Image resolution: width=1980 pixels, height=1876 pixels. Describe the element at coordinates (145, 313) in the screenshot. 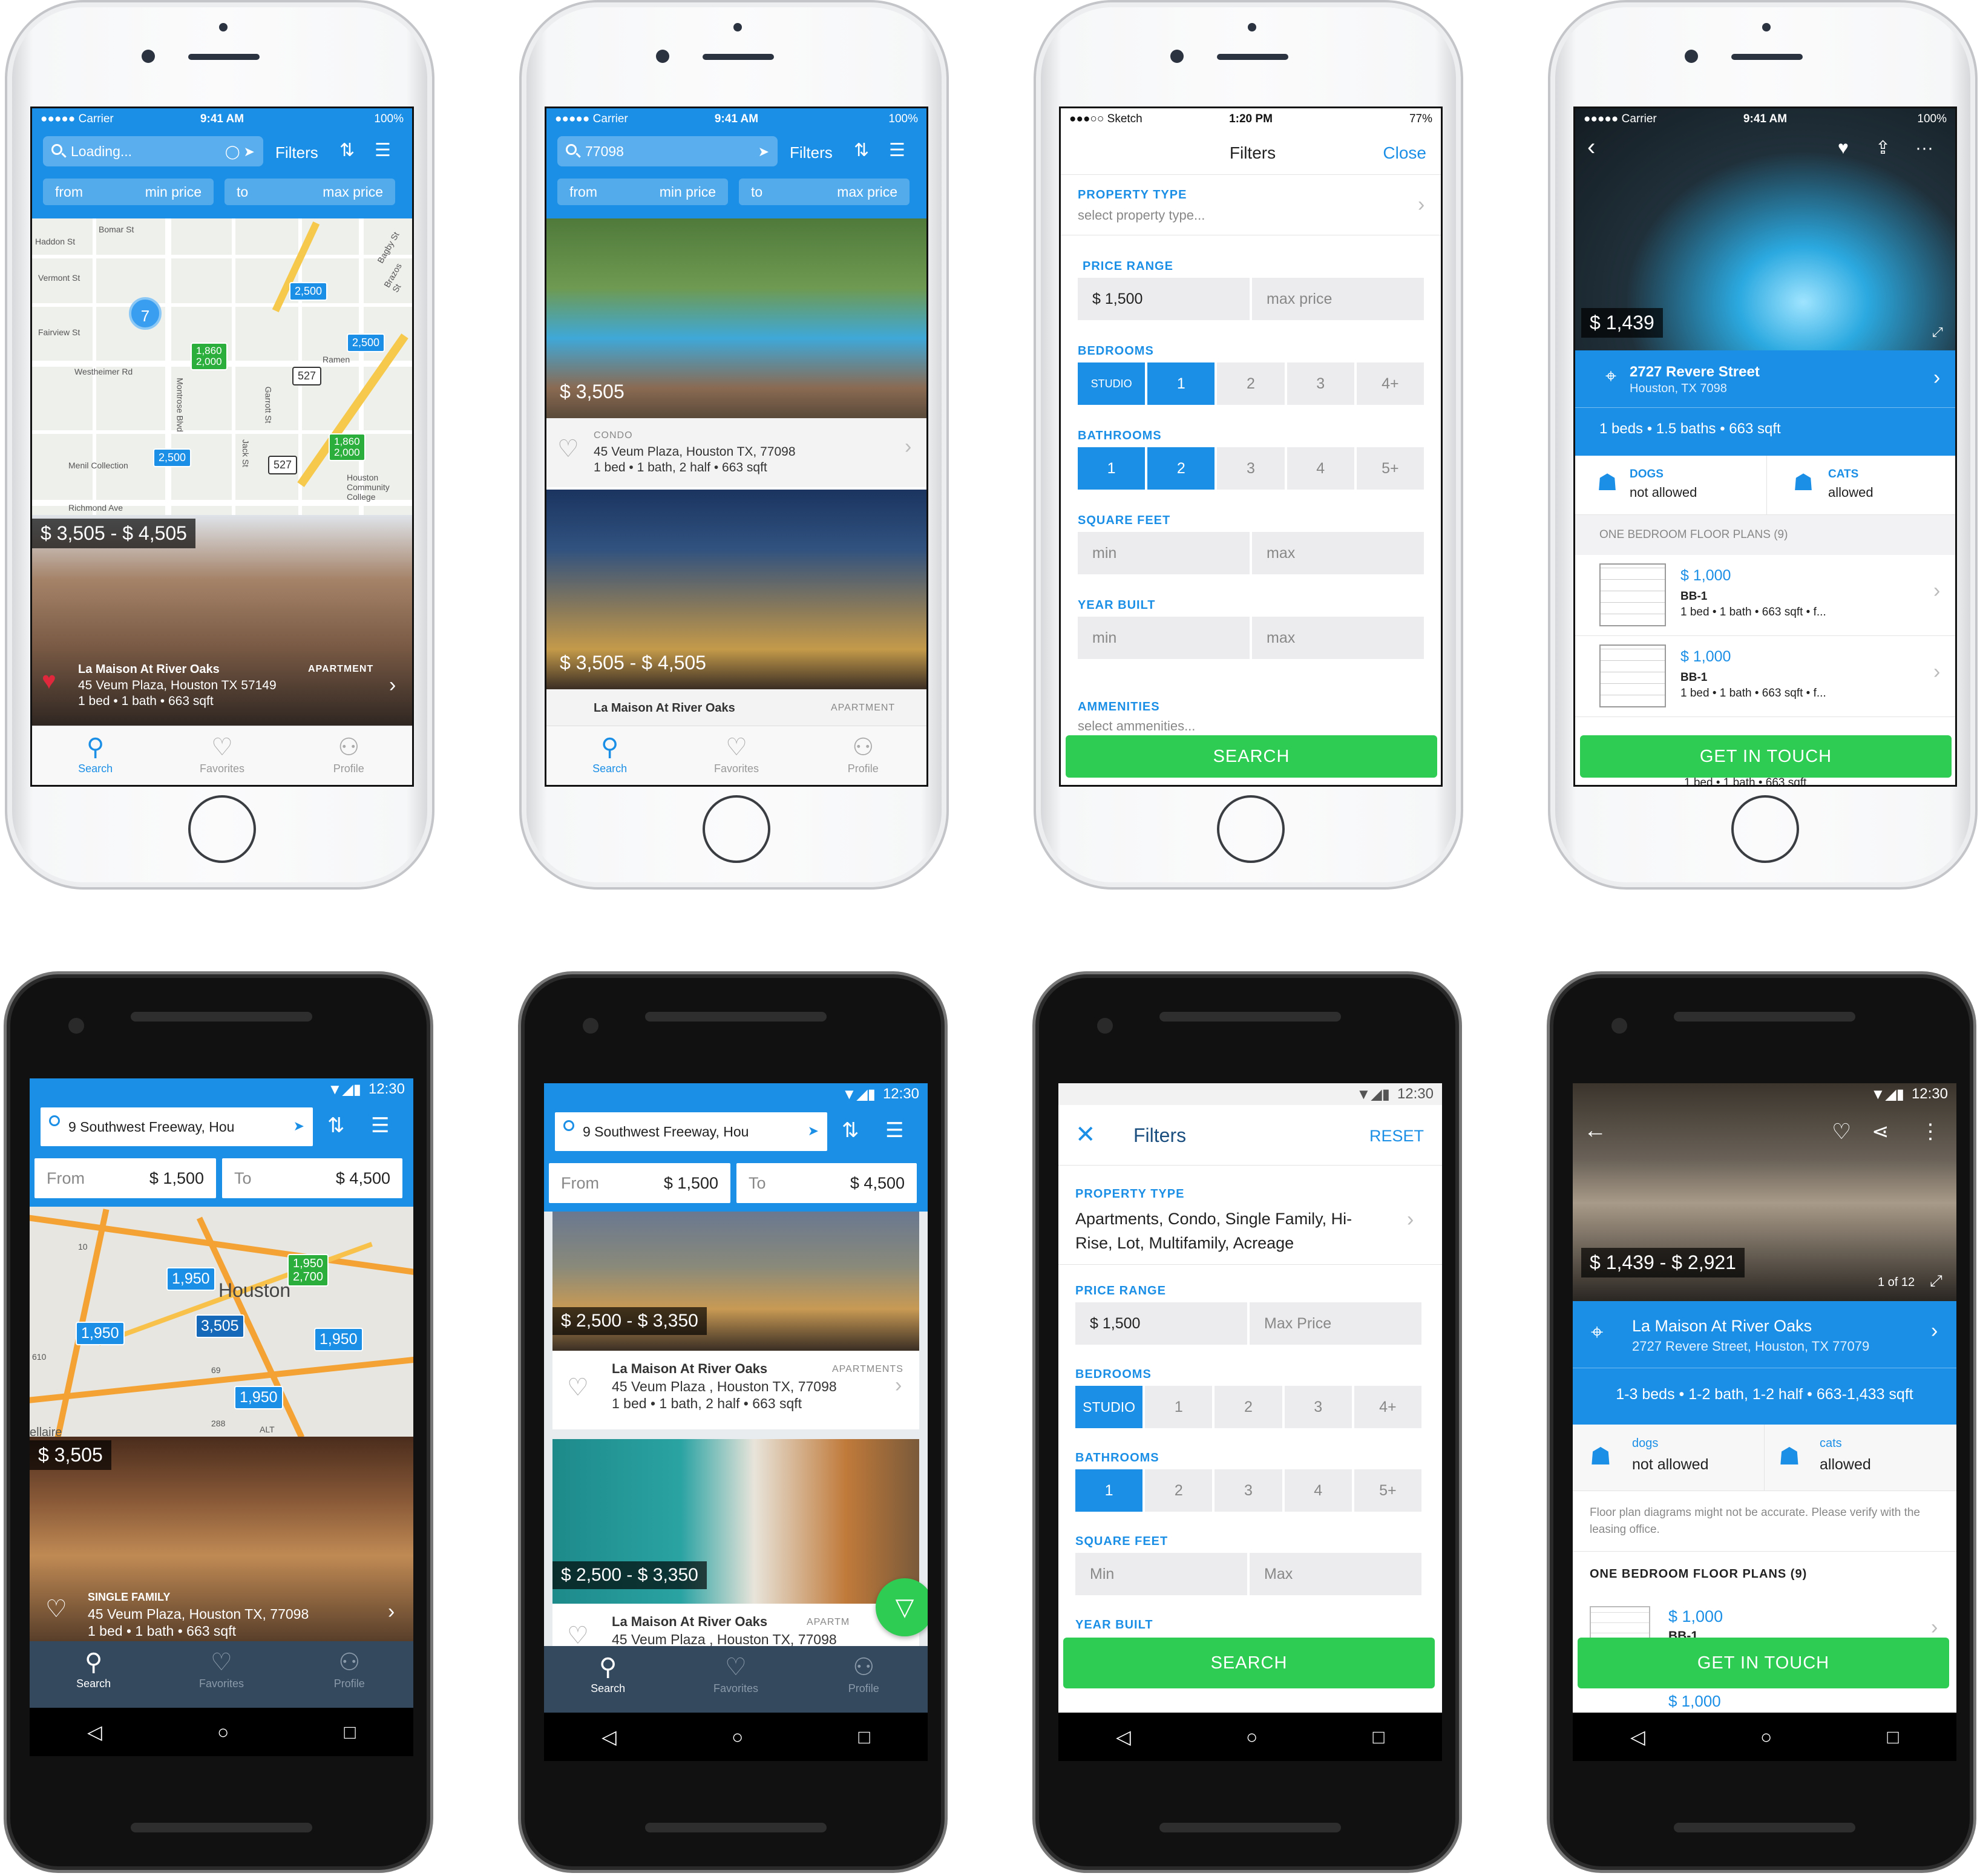

I see `cluster-marker: 7` at that location.